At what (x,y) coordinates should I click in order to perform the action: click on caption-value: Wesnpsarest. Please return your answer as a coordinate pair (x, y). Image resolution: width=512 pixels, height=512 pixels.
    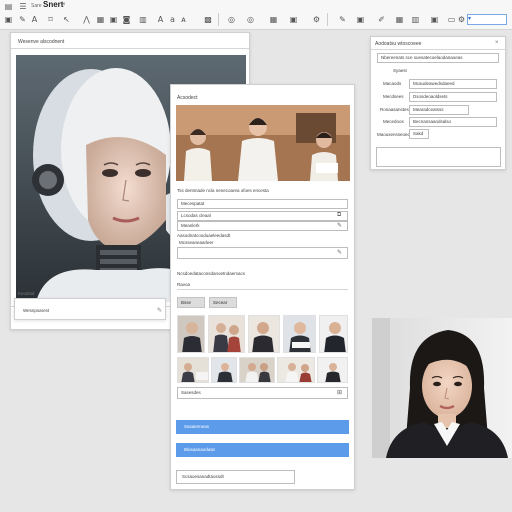
    Looking at the image, I should click on (36, 310).